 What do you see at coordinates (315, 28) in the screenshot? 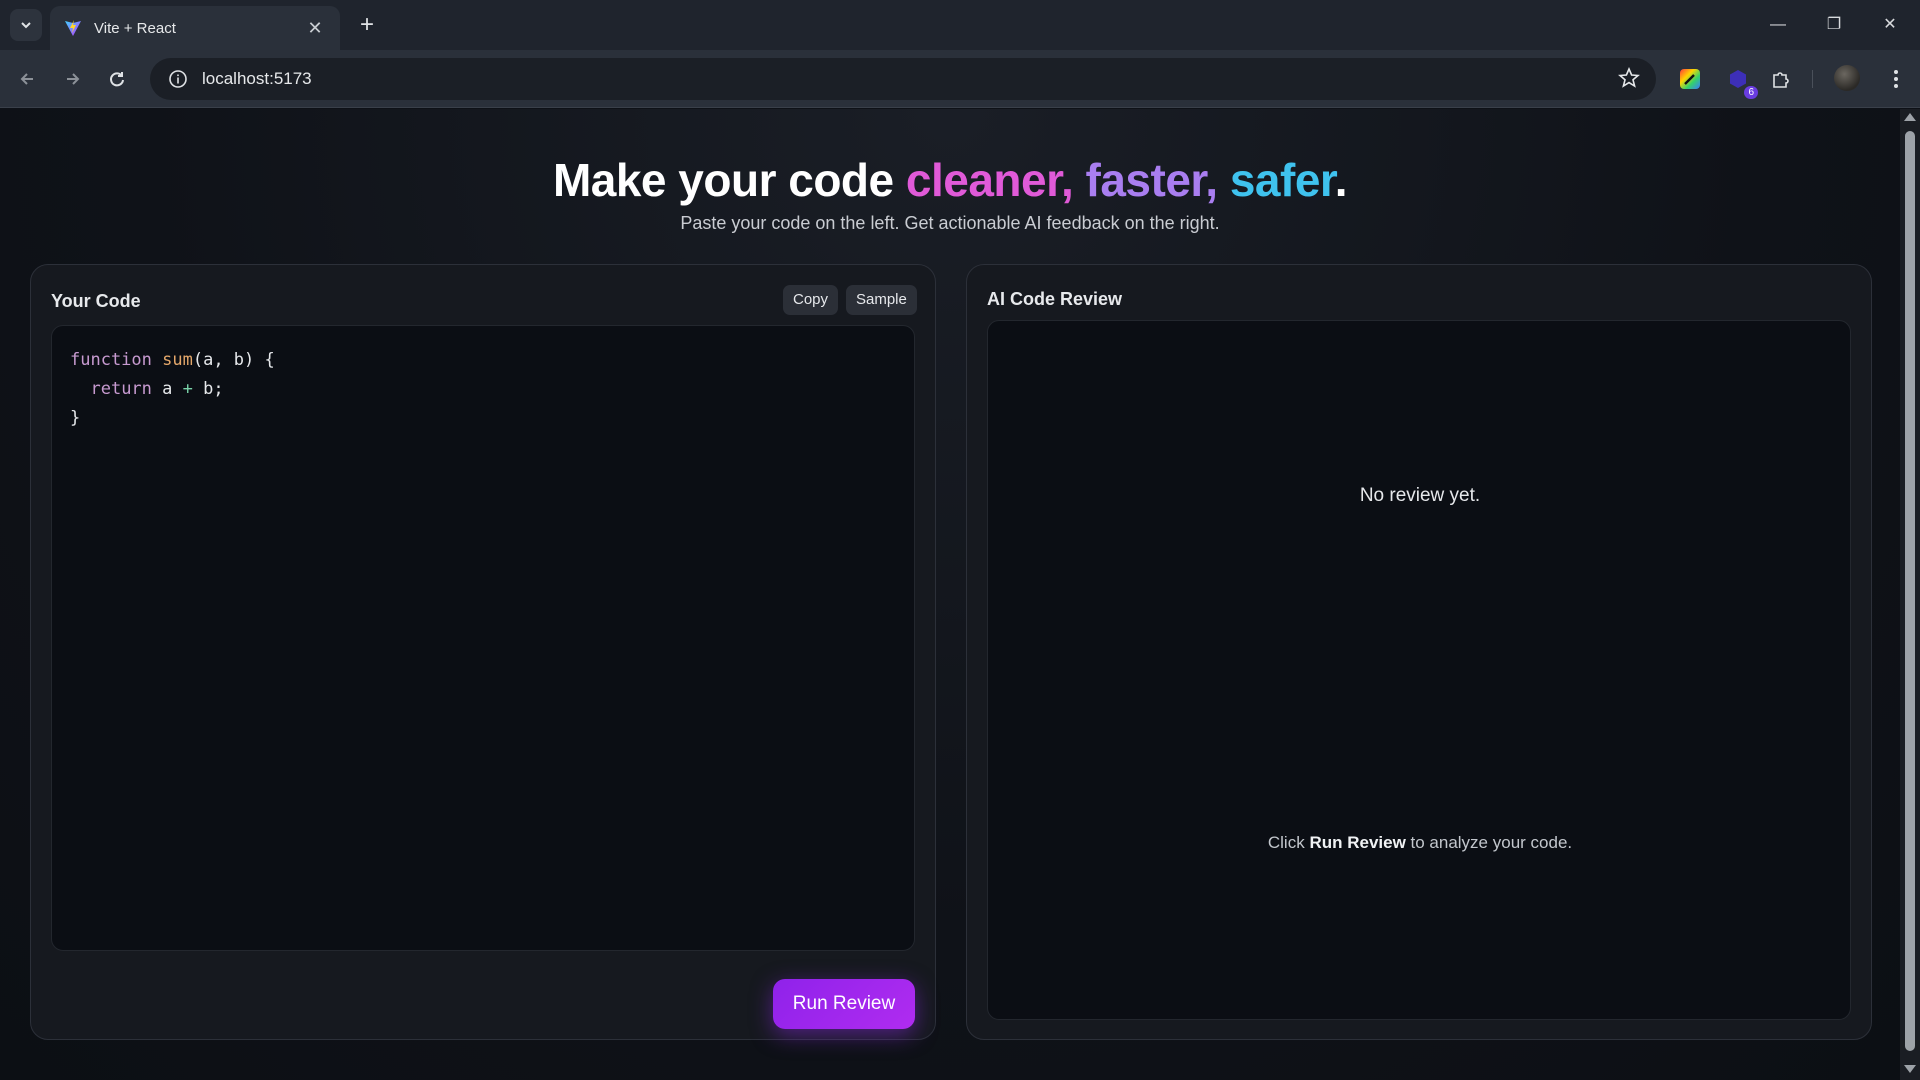
I see `tab-close-icon: ✕` at bounding box center [315, 28].